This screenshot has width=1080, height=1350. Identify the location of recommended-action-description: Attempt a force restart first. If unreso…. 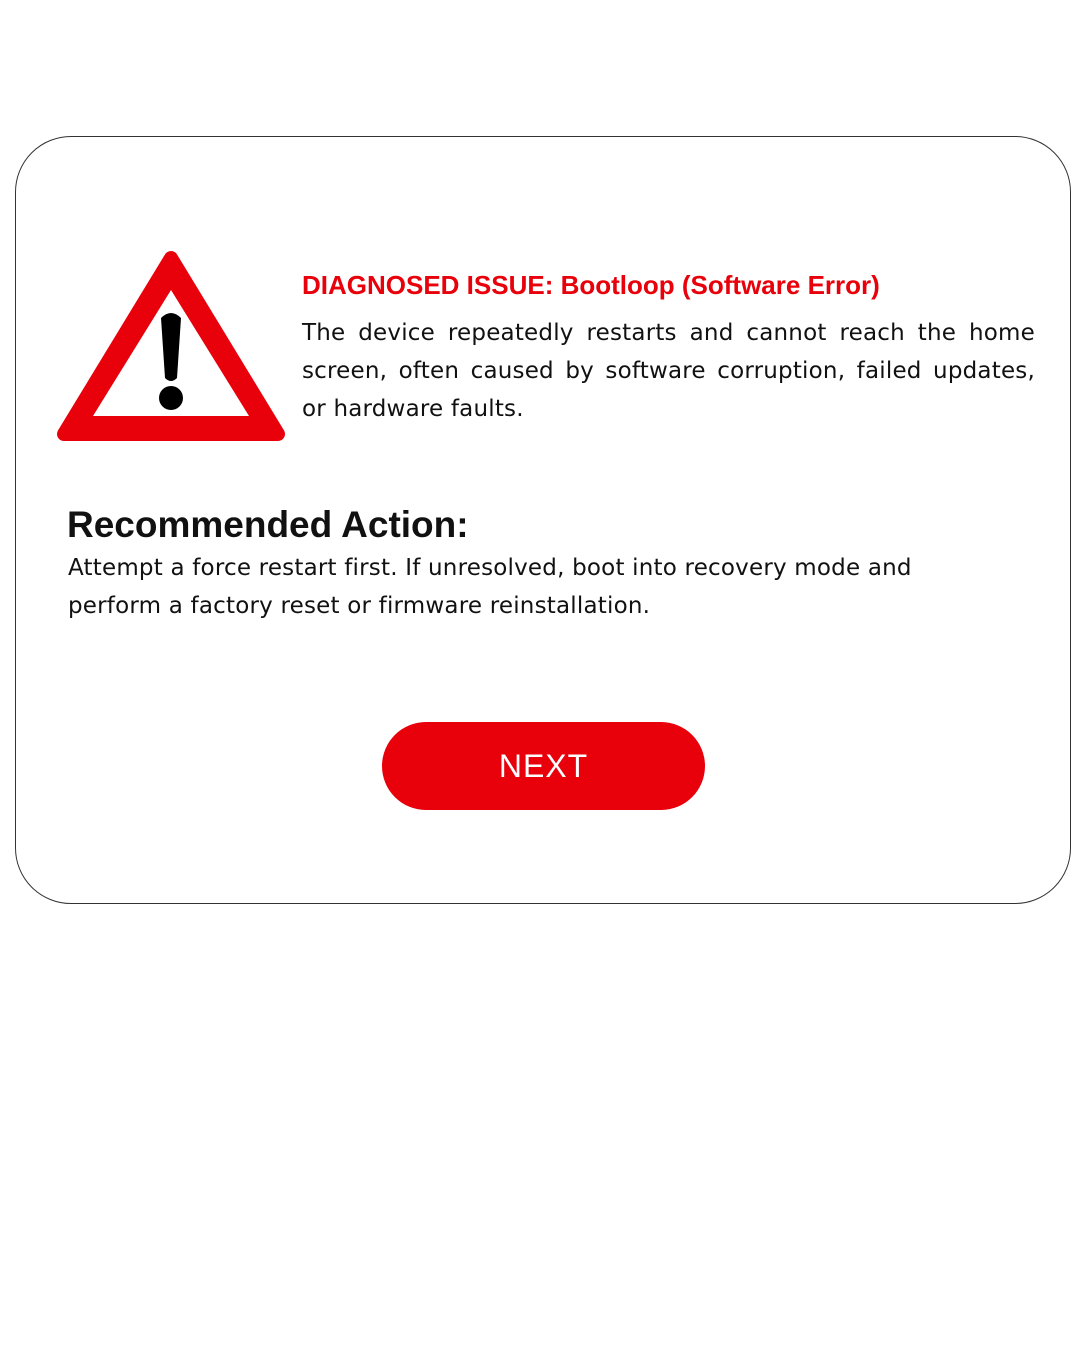
(490, 587).